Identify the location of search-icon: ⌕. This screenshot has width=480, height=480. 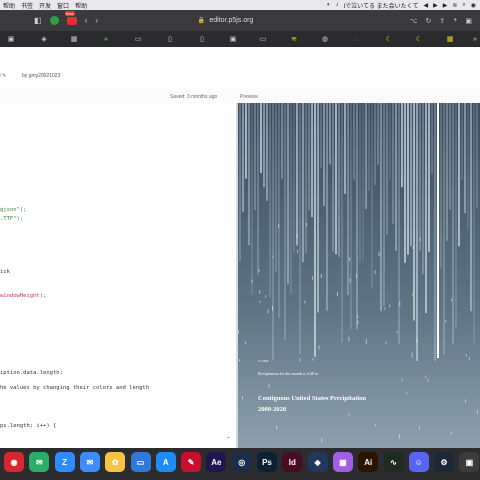
(463, 5).